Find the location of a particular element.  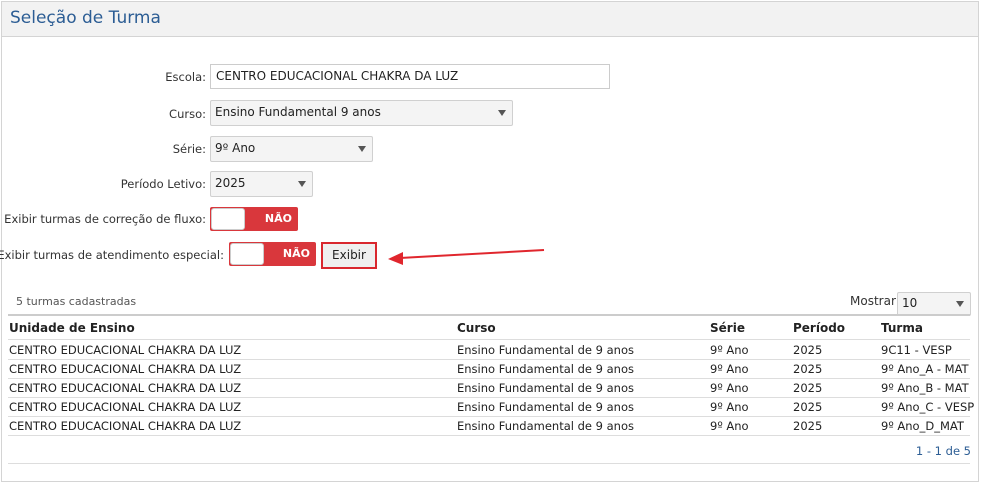

serie-label: Série: is located at coordinates (189, 149).